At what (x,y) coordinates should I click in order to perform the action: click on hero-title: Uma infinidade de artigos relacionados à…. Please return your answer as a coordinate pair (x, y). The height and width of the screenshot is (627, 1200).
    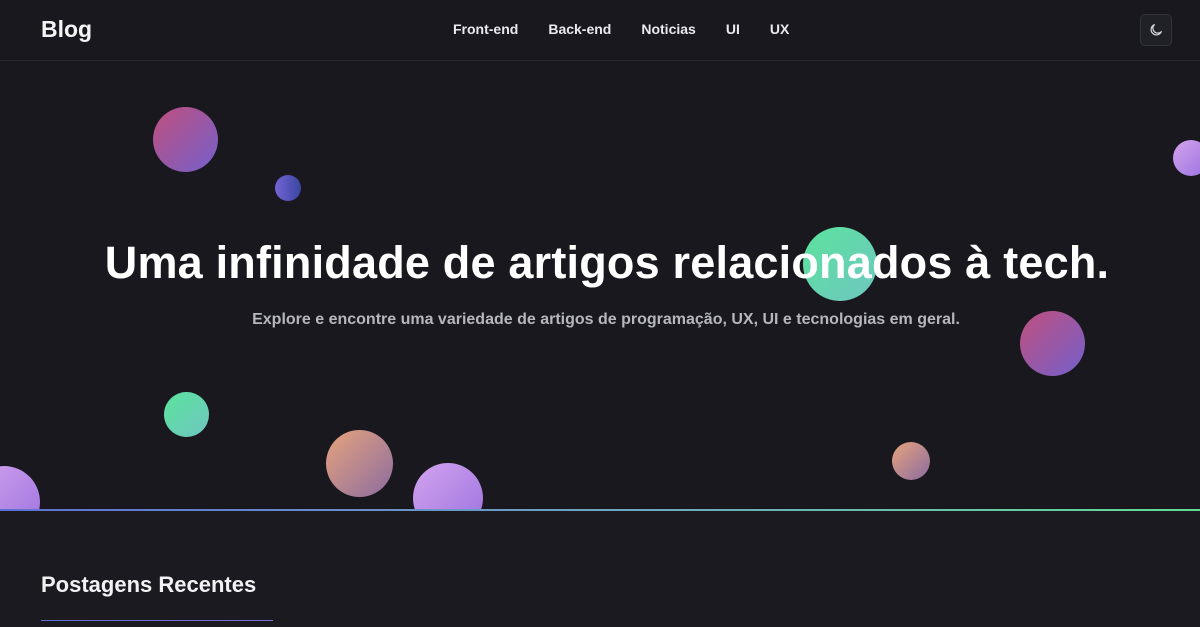
    Looking at the image, I should click on (607, 262).